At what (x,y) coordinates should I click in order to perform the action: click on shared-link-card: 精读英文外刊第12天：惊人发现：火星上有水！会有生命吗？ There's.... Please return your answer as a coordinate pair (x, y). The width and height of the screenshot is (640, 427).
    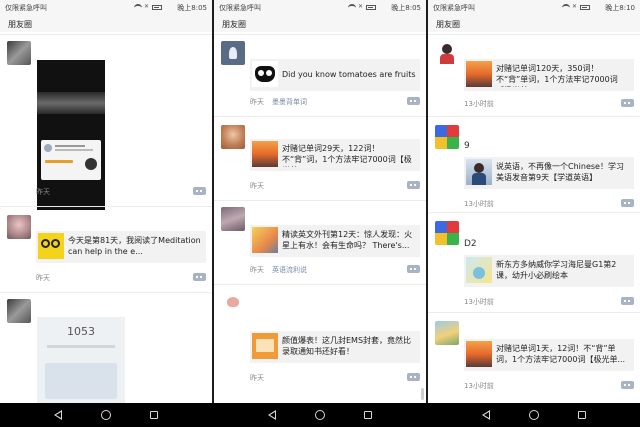
    Looking at the image, I should click on (335, 241).